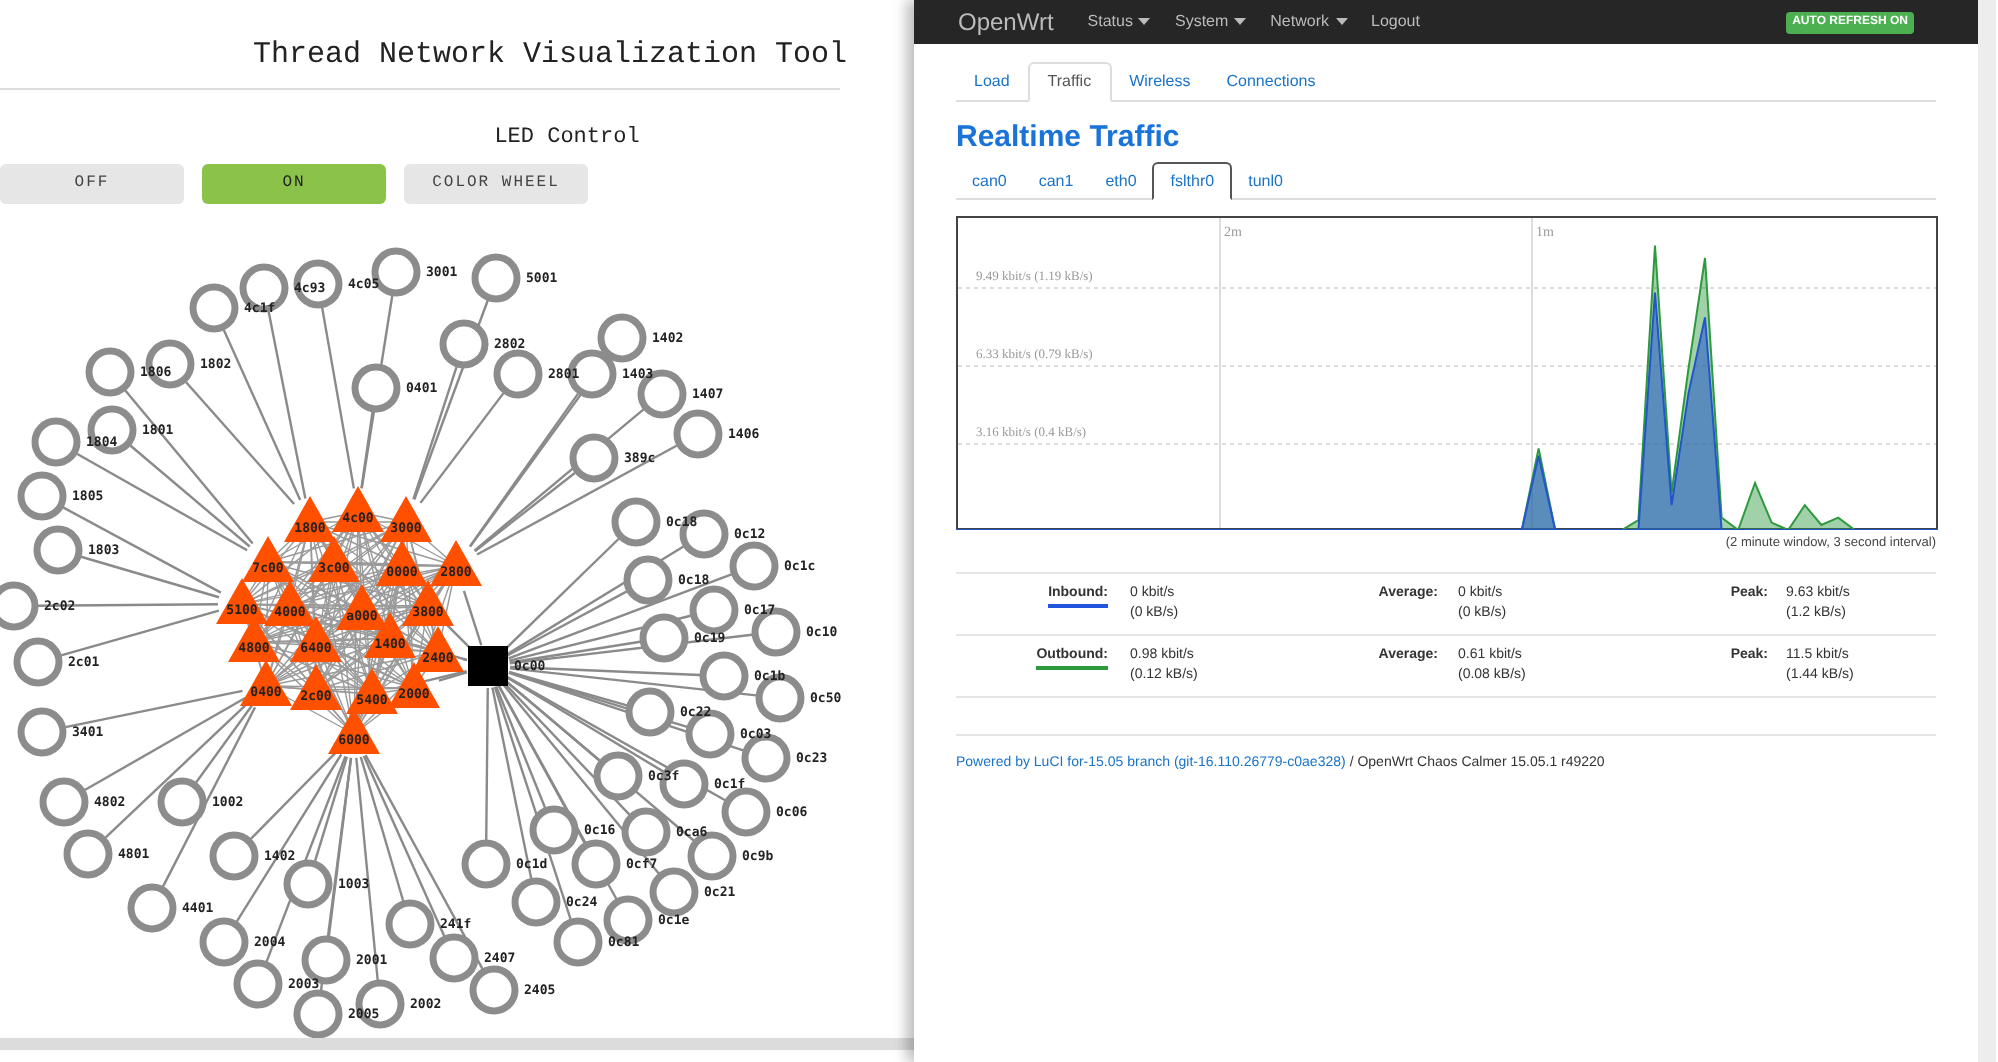 The height and width of the screenshot is (1062, 1998). I want to click on tab: Connections, so click(1271, 82).